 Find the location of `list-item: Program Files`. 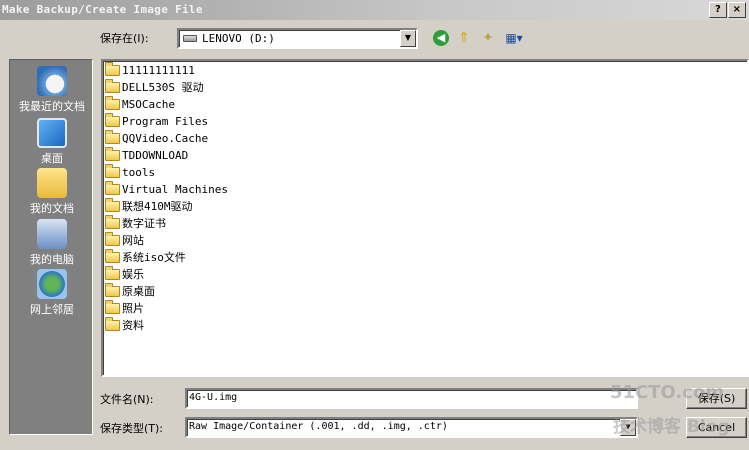

list-item: Program Files is located at coordinates (157, 121).